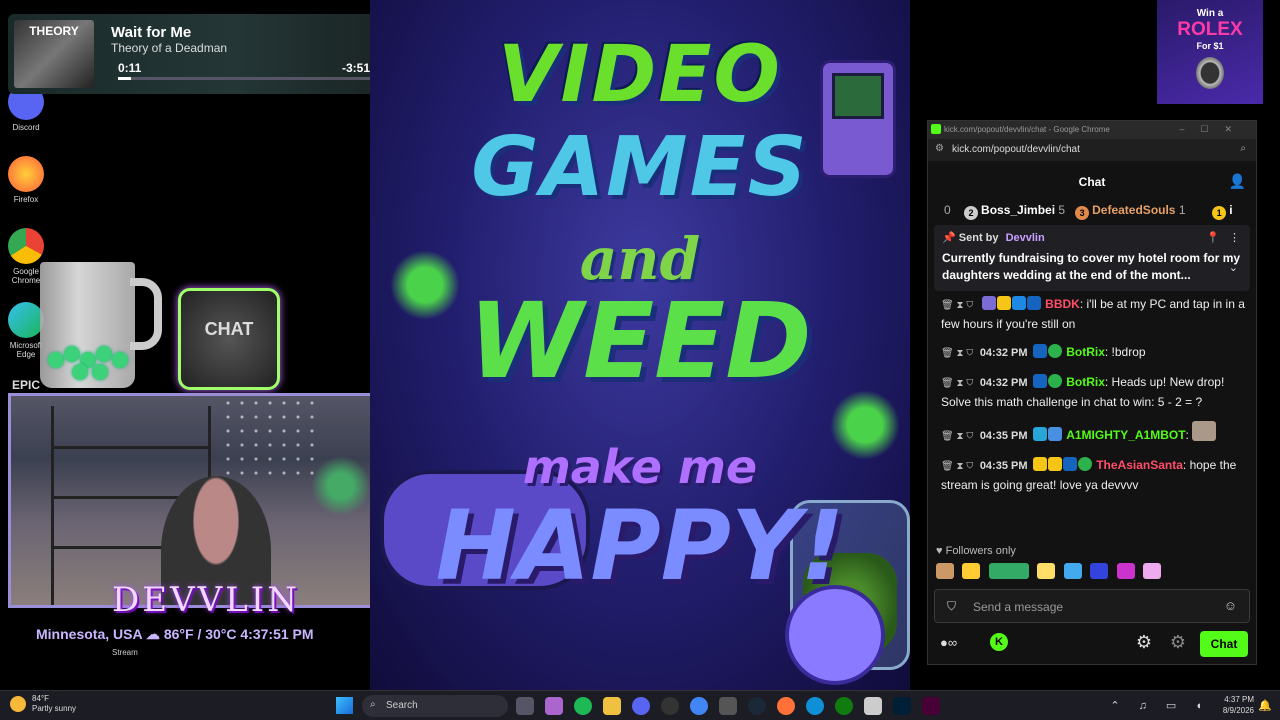 Image resolution: width=1280 pixels, height=720 pixels. Describe the element at coordinates (1210, 52) in the screenshot. I see `rolex-ad: Win a ROLEX For $1` at that location.